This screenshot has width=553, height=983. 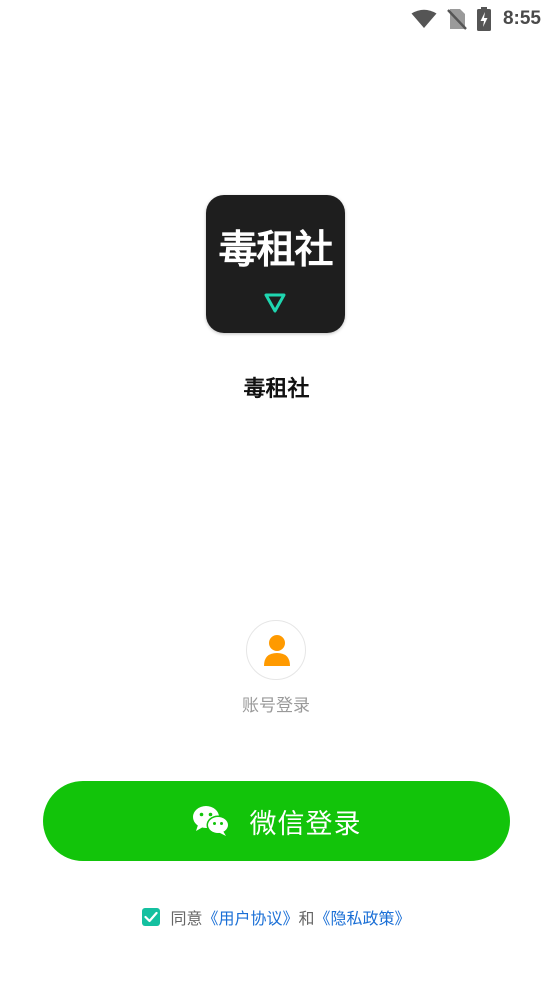 What do you see at coordinates (483, 19) in the screenshot?
I see `battery-charging-icon` at bounding box center [483, 19].